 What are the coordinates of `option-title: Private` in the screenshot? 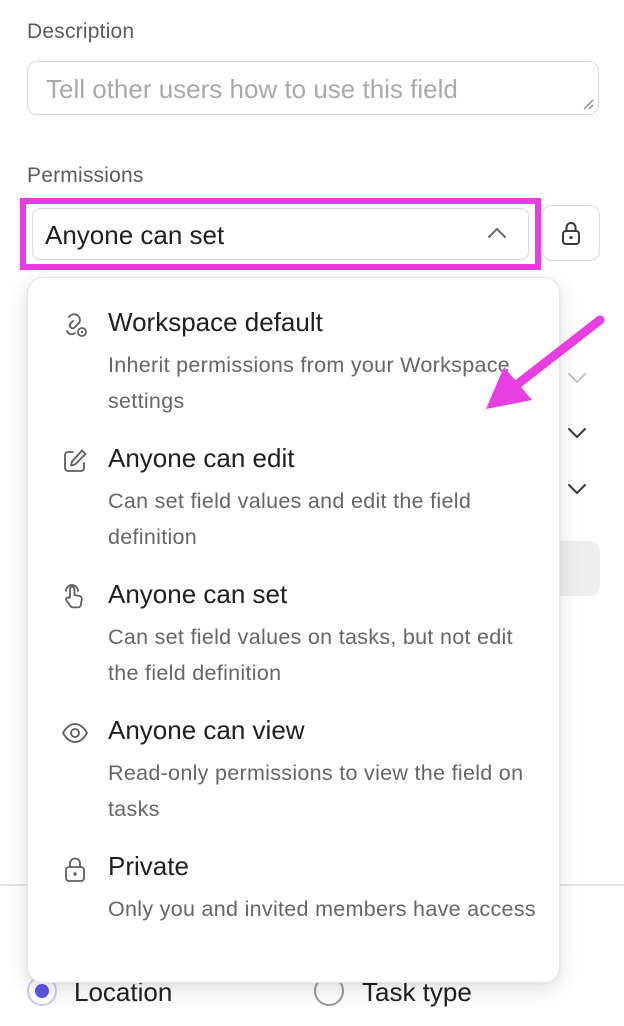 It's located at (148, 866).